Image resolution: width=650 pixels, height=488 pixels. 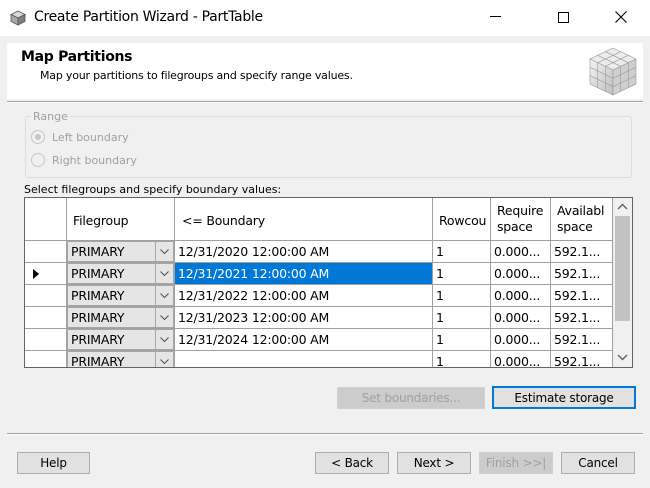 What do you see at coordinates (254, 295) in the screenshot?
I see `boundary-cell-text: 12/31/2022 12:00:00 AM` at bounding box center [254, 295].